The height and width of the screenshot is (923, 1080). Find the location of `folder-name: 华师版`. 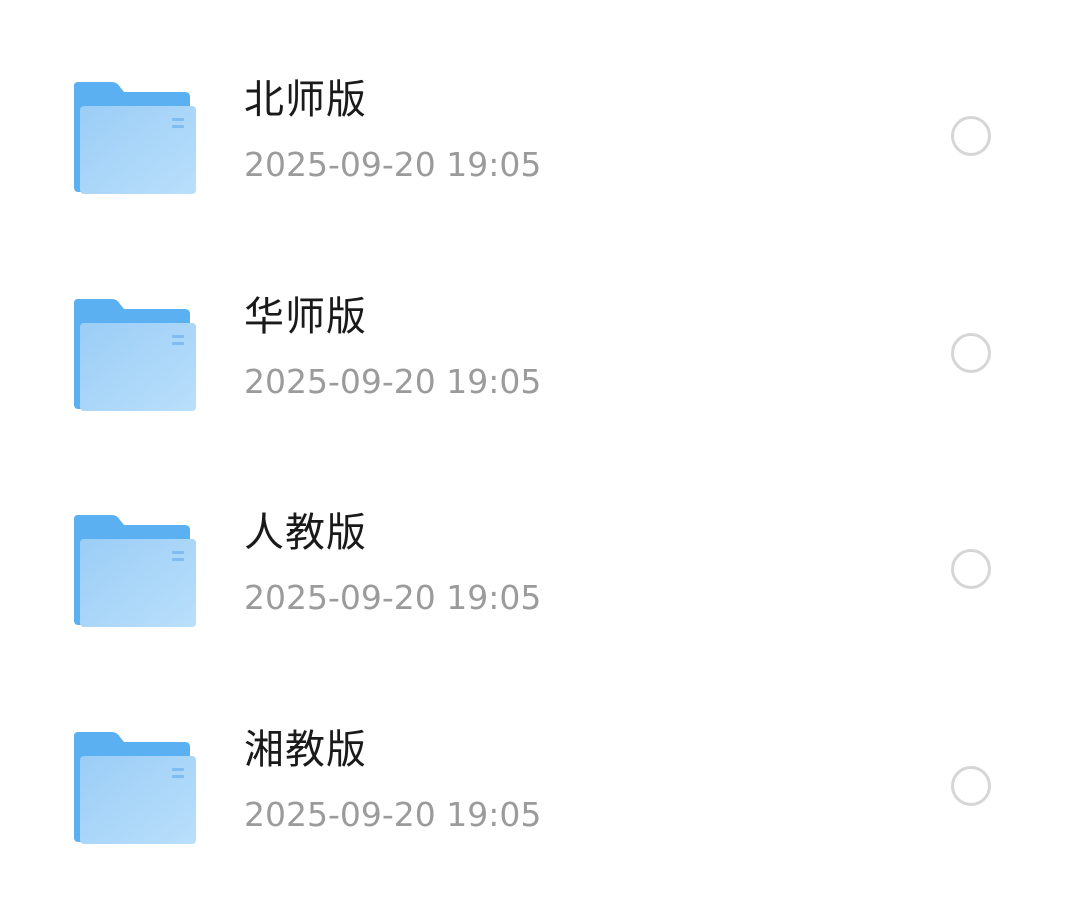

folder-name: 华师版 is located at coordinates (305, 317).